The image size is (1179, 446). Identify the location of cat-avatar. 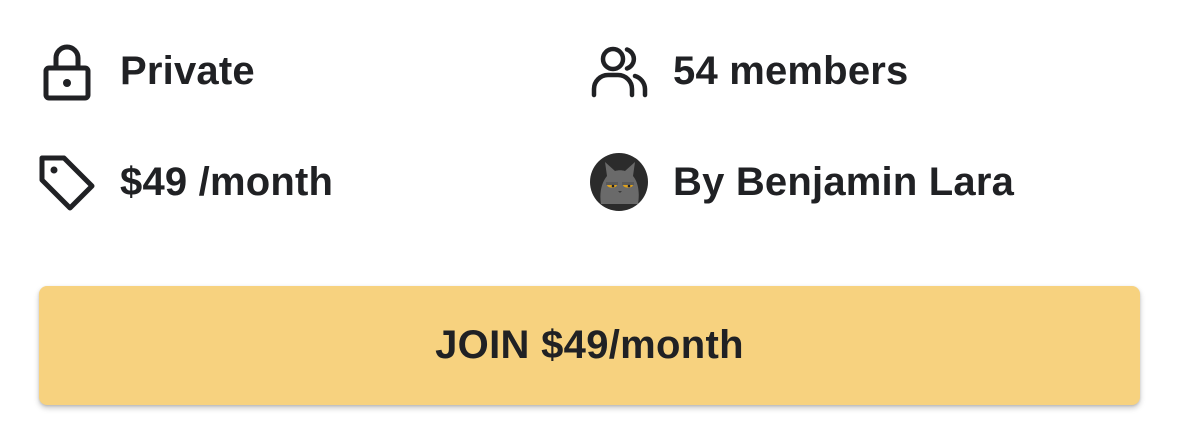
(619, 182).